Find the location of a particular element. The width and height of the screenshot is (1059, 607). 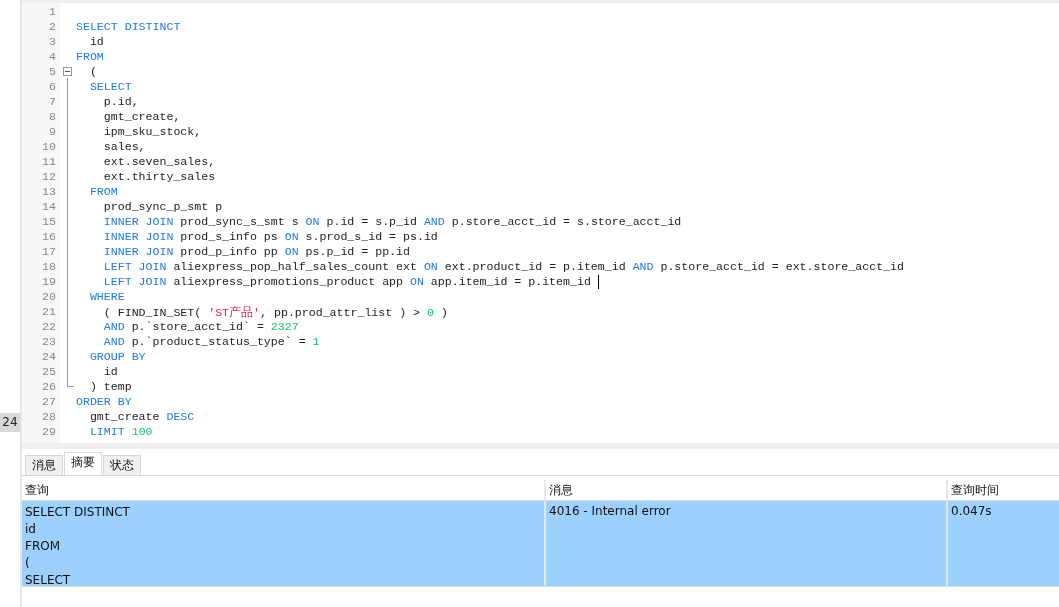

line-number: 8 is located at coordinates (52, 117).